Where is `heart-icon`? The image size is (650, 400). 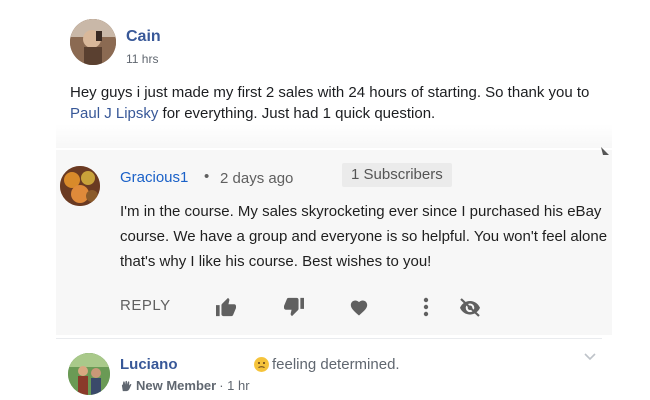
heart-icon is located at coordinates (359, 307).